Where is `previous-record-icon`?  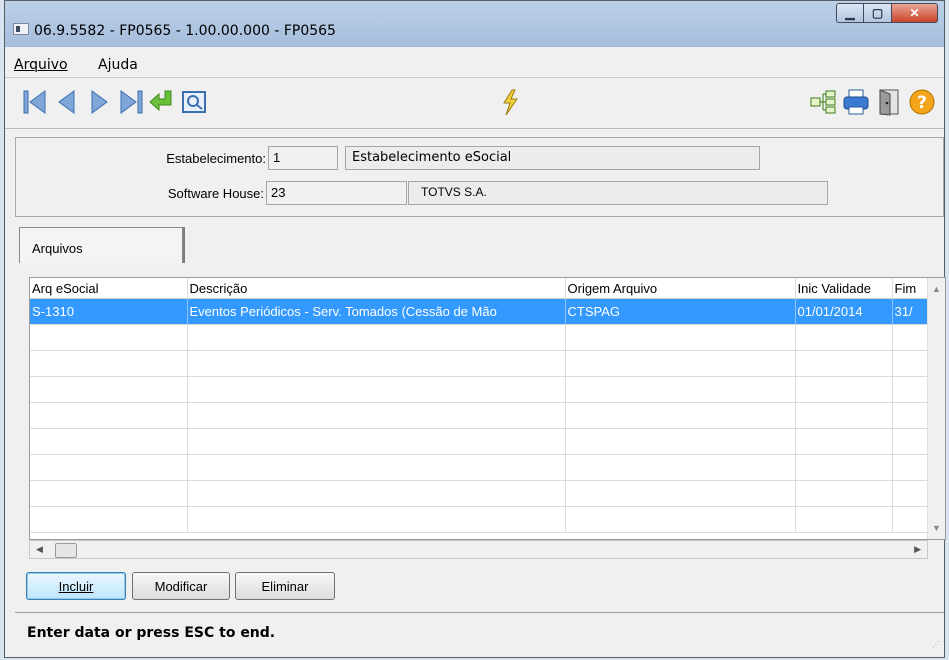 previous-record-icon is located at coordinates (66, 102).